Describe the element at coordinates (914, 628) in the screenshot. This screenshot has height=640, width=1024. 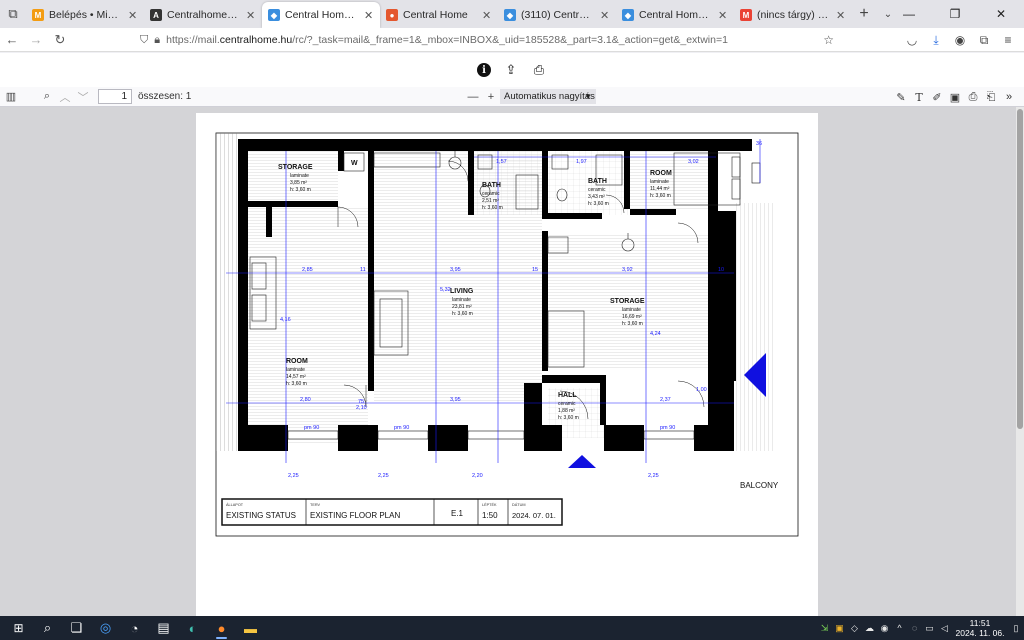
I see `language-icon: ◌` at that location.